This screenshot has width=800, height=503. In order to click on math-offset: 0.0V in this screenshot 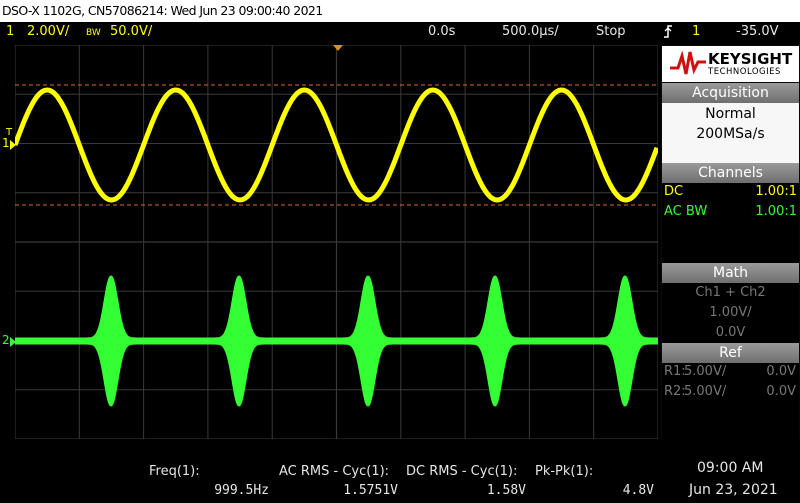, I will do `click(730, 332)`.